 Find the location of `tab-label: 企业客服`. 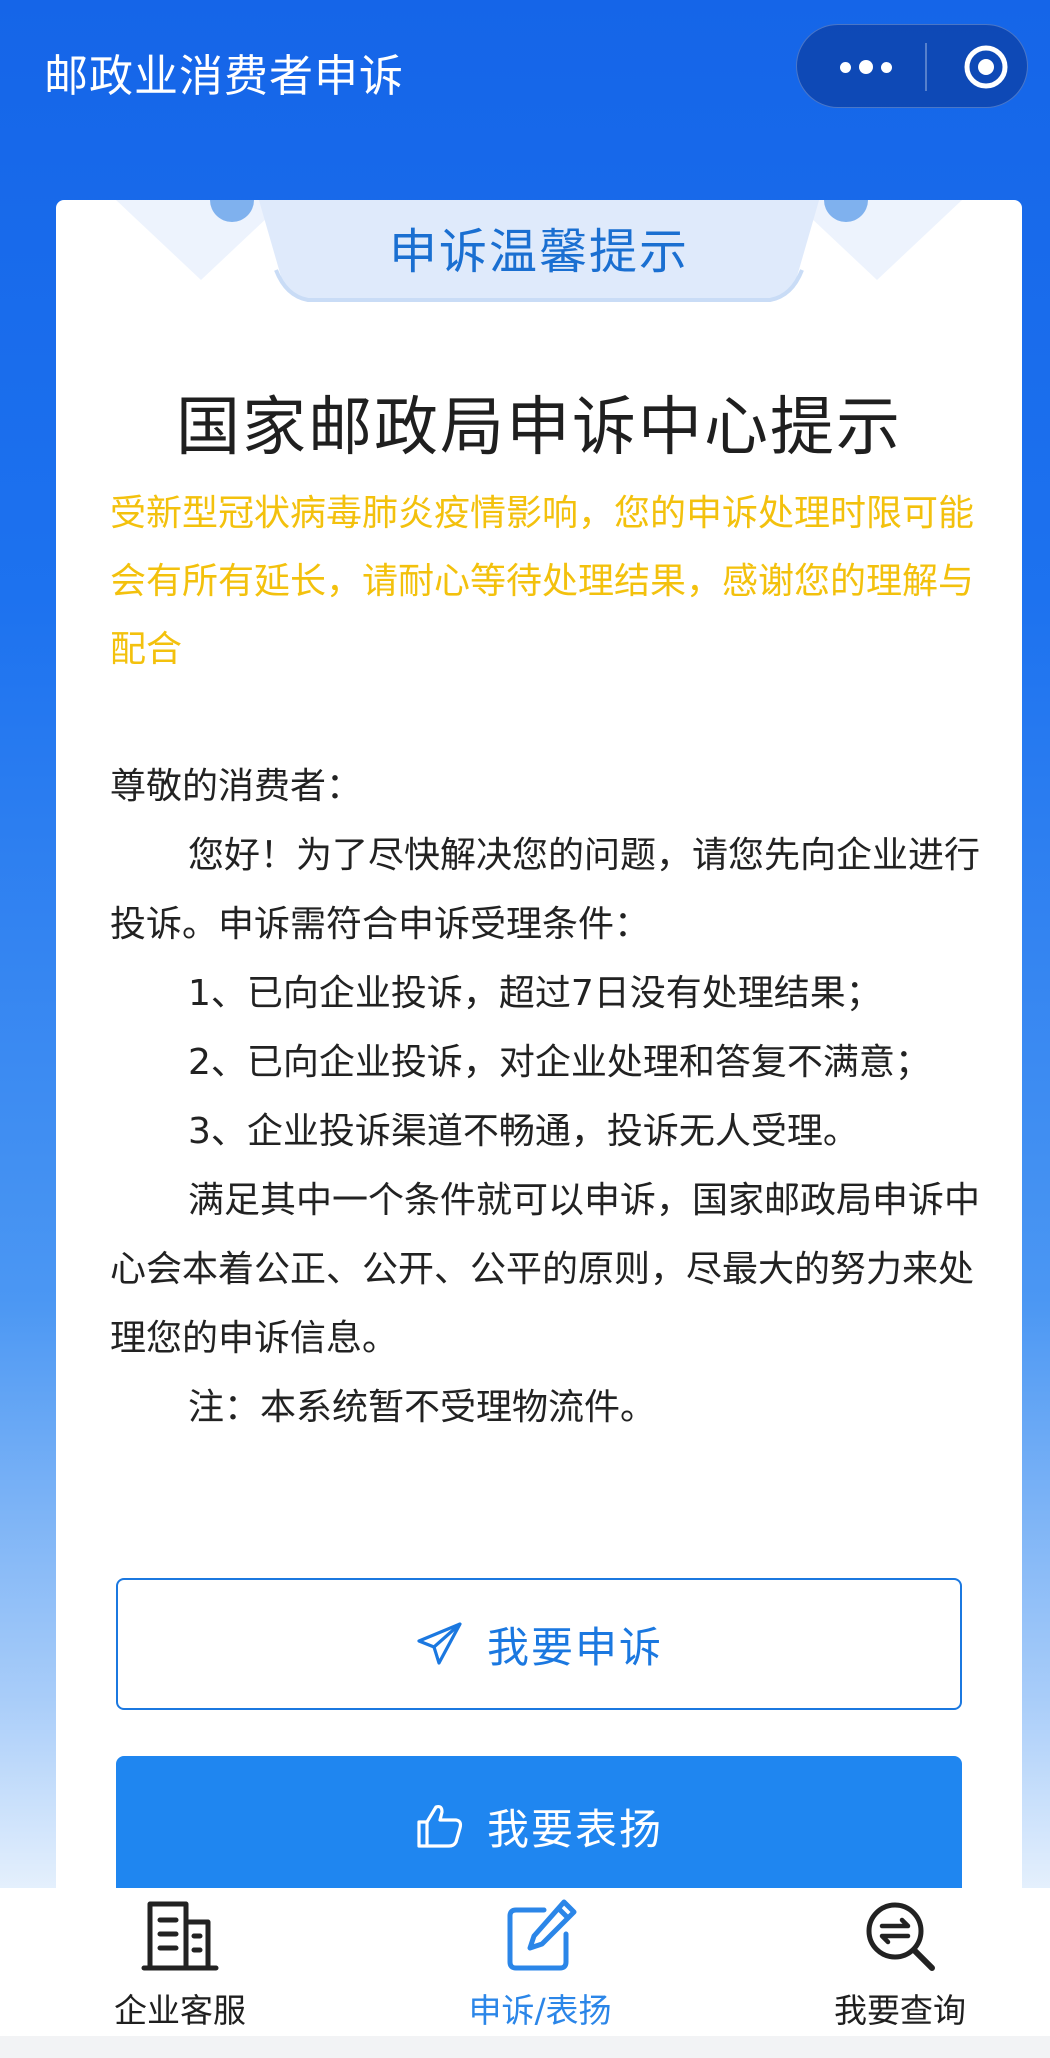

tab-label: 企业客服 is located at coordinates (180, 2010).